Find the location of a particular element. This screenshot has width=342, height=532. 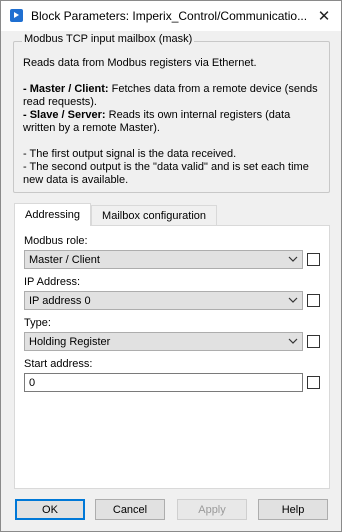

ip-address-value: IP address 0 is located at coordinates (60, 300).